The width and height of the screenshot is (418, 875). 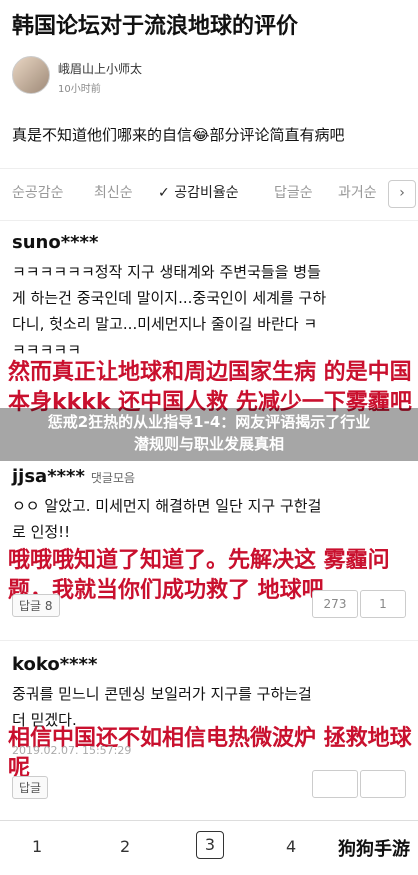 I want to click on vote-group, so click(x=358, y=784).